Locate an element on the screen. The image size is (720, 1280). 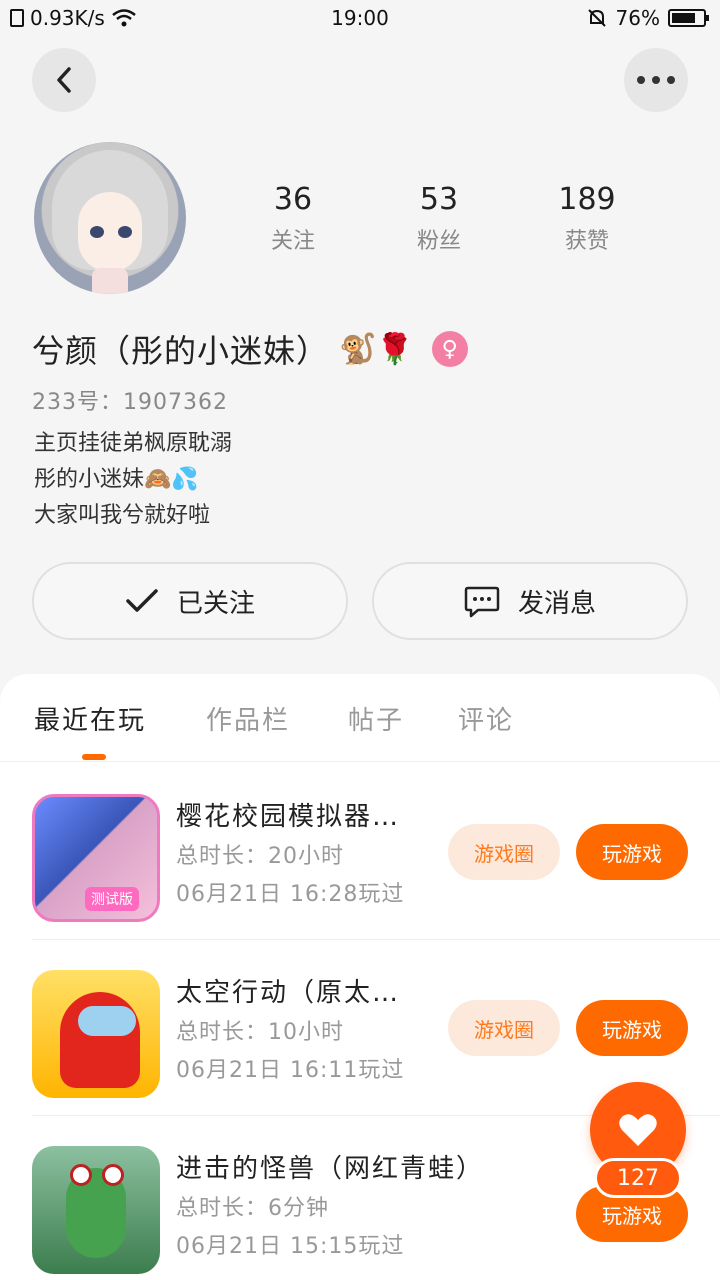
battery-icon is located at coordinates (688, 18).